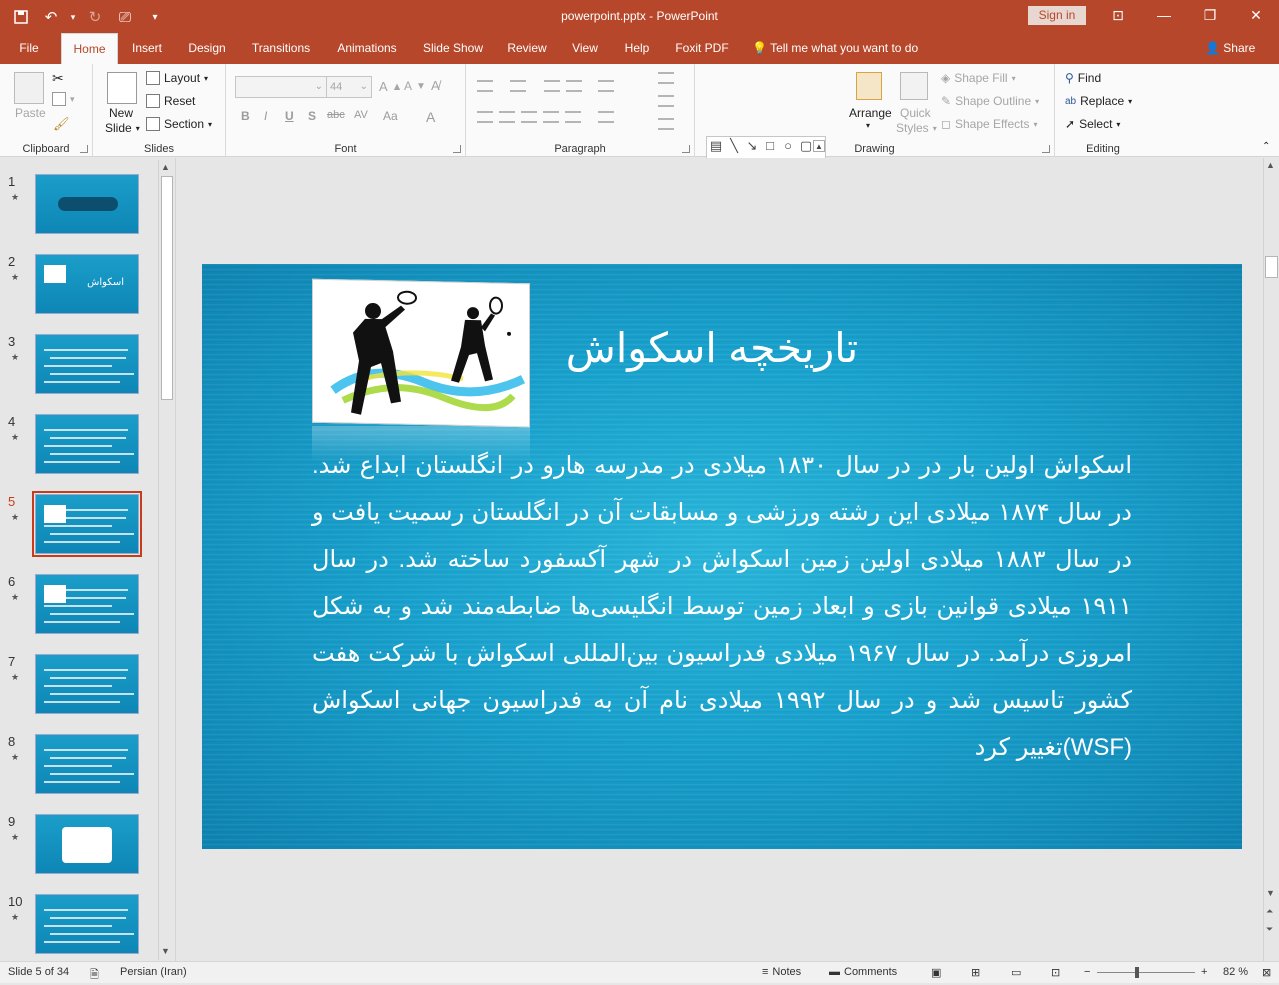  I want to click on restore-icon: ❐, so click(1210, 15).